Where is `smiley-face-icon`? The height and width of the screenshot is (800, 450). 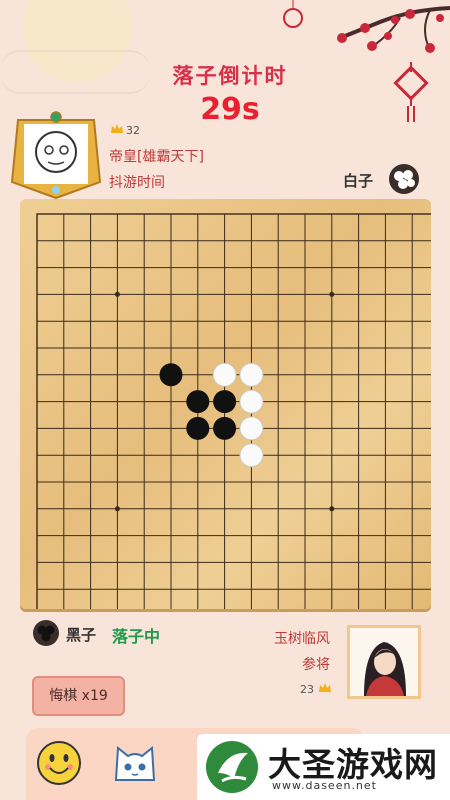 smiley-face-icon is located at coordinates (59, 763).